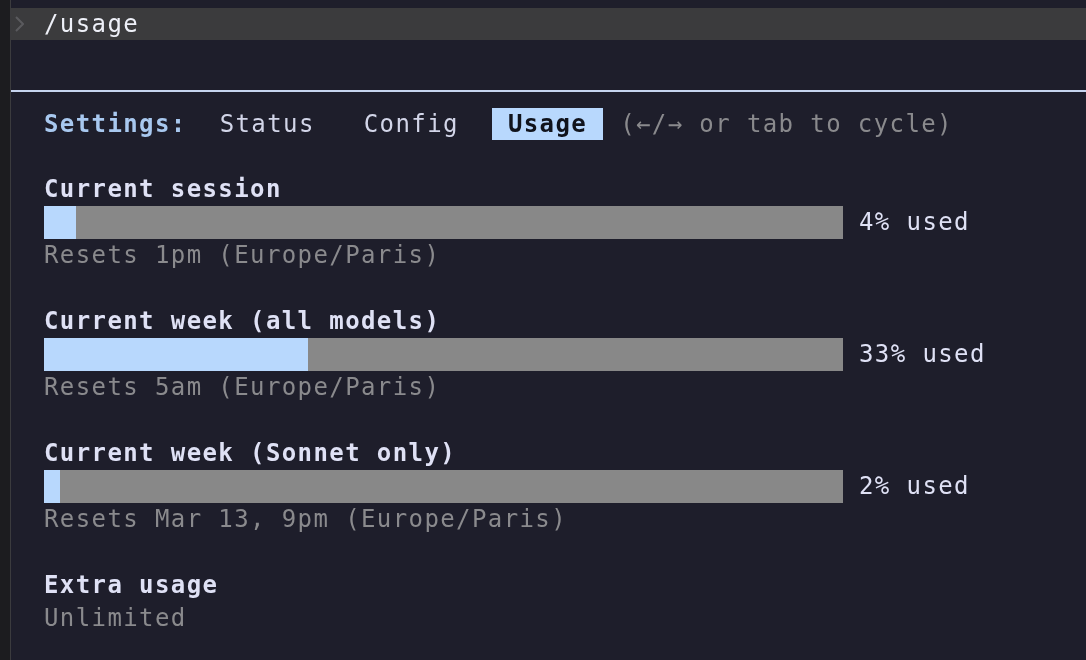  I want to click on usage-reading: 33% used, so click(922, 354).